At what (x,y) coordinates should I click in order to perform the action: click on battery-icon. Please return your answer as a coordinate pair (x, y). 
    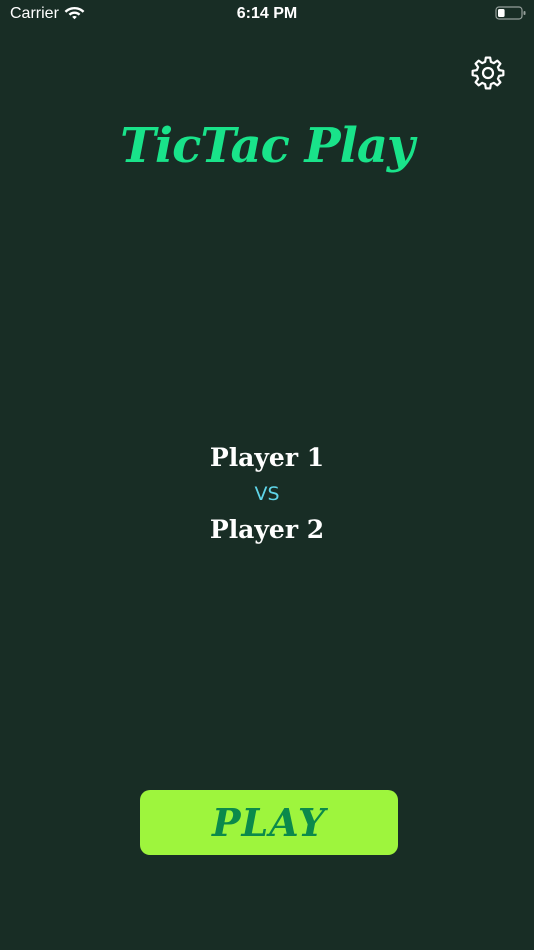
    Looking at the image, I should click on (510, 13).